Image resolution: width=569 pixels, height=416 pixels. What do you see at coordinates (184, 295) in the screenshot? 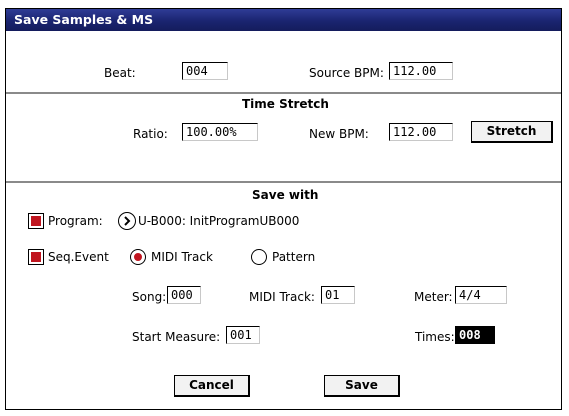
I see `song-field: 000` at bounding box center [184, 295].